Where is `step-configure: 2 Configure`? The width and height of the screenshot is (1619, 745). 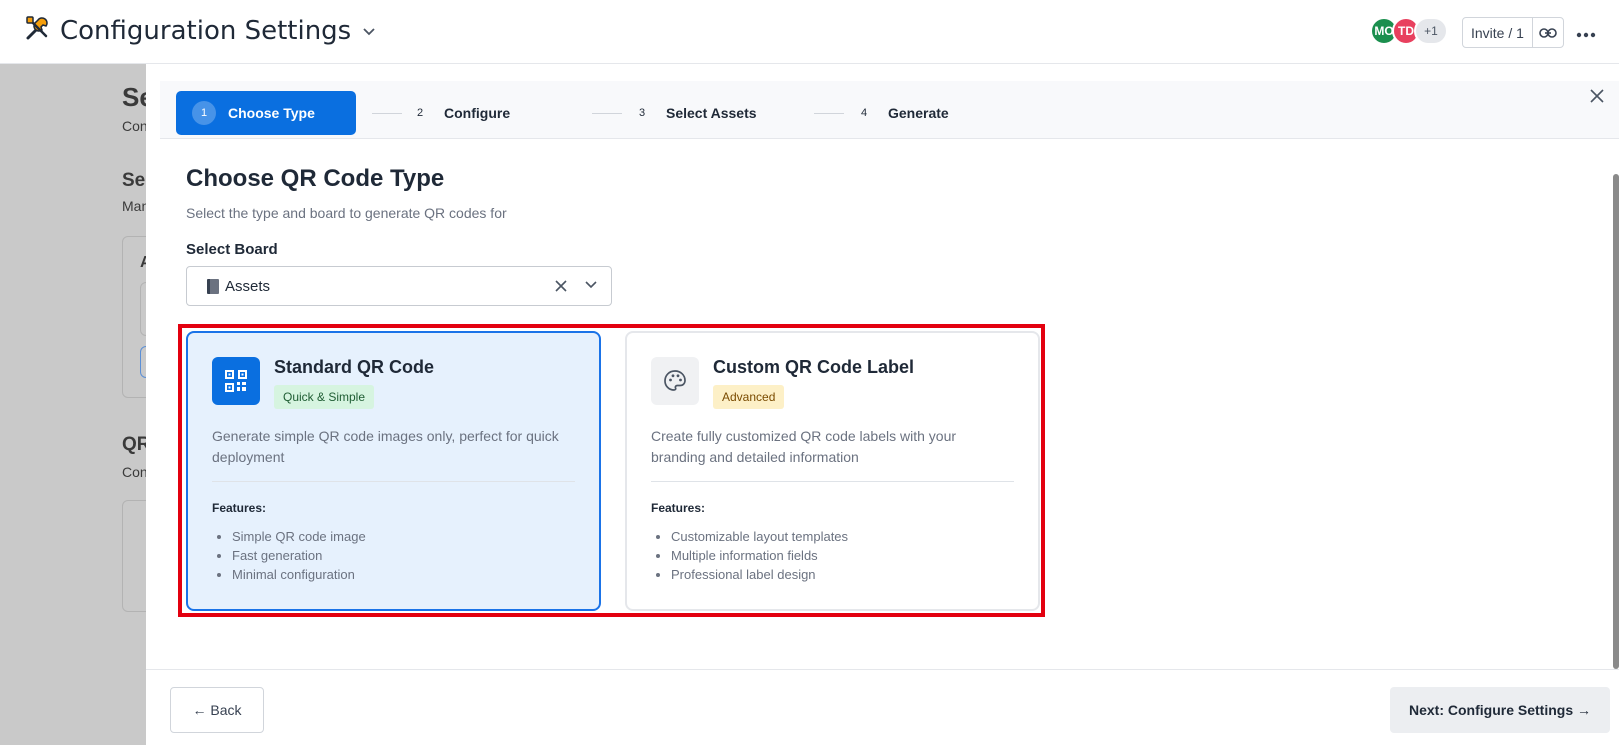 step-configure: 2 Configure is located at coordinates (459, 113).